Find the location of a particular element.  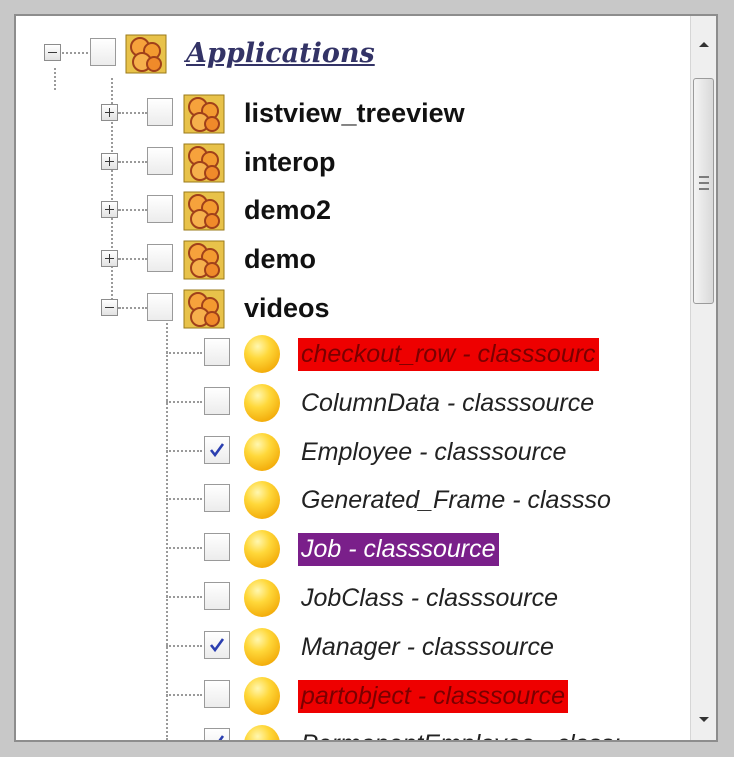

tree-node-class: partobject - classsource is located at coordinates (354, 696).